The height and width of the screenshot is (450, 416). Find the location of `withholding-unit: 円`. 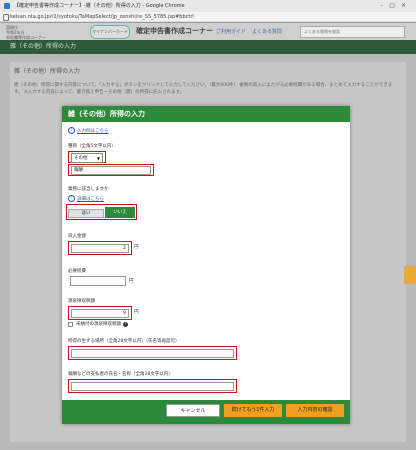

withholding-unit: 円 is located at coordinates (136, 312).